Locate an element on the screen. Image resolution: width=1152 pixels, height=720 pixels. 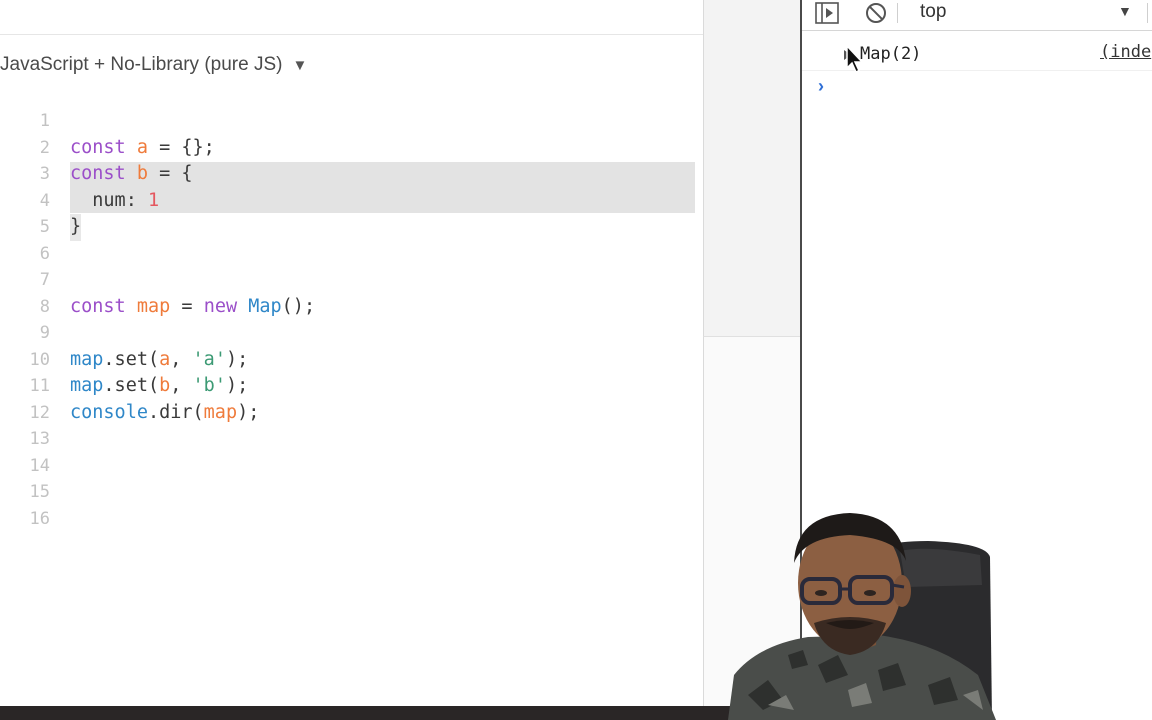
line-number: 10 is located at coordinates (39, 359).